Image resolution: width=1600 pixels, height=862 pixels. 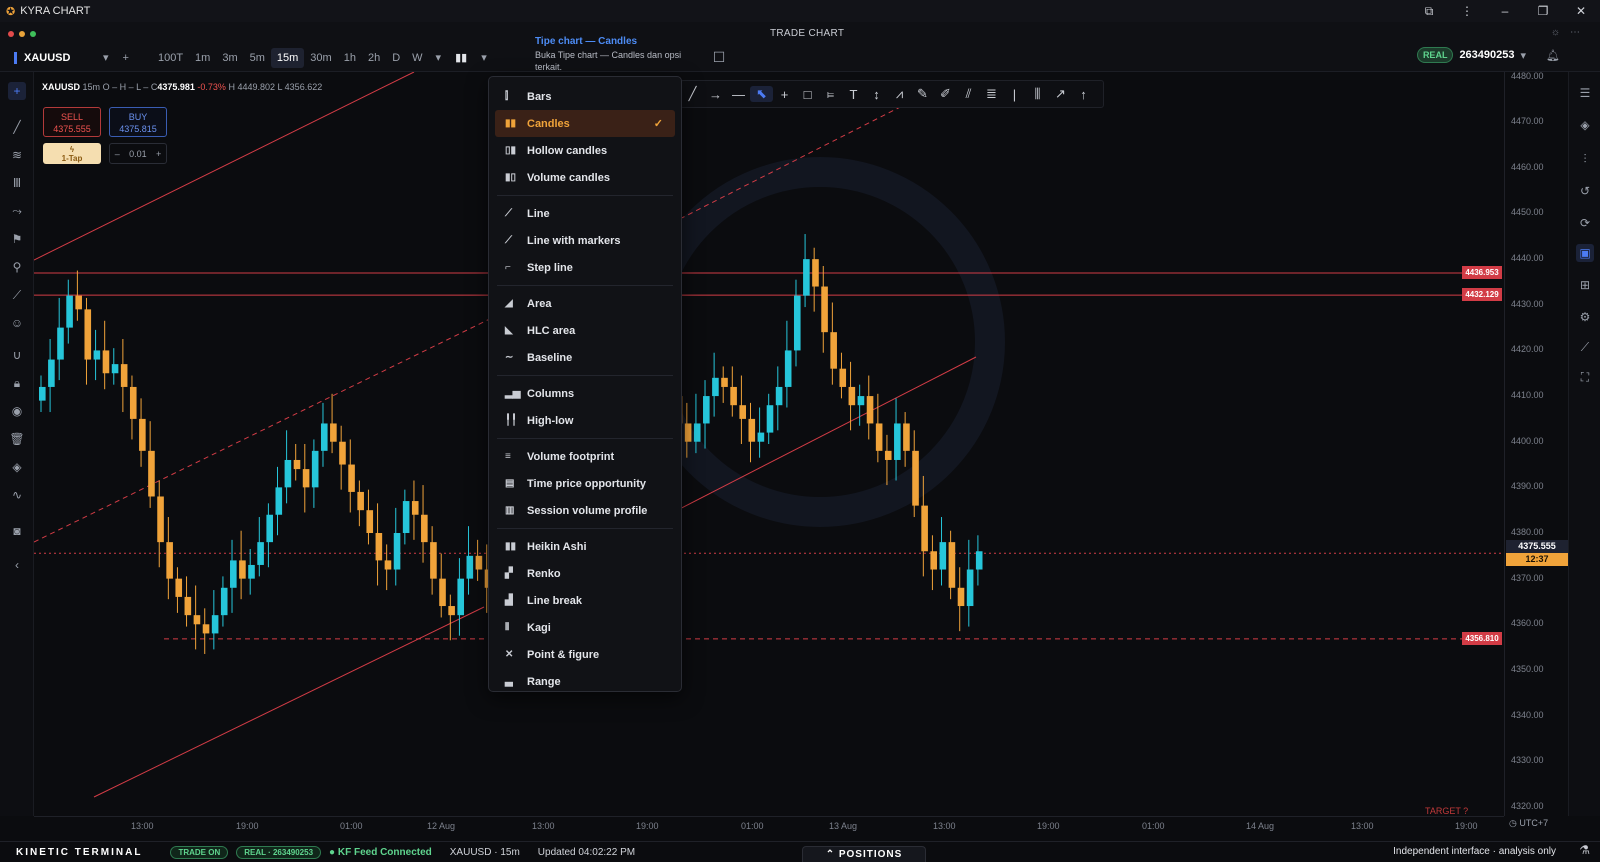 I want to click on menu-item-hollow-candles: ▯▮ Hollow candles, so click(x=585, y=150).